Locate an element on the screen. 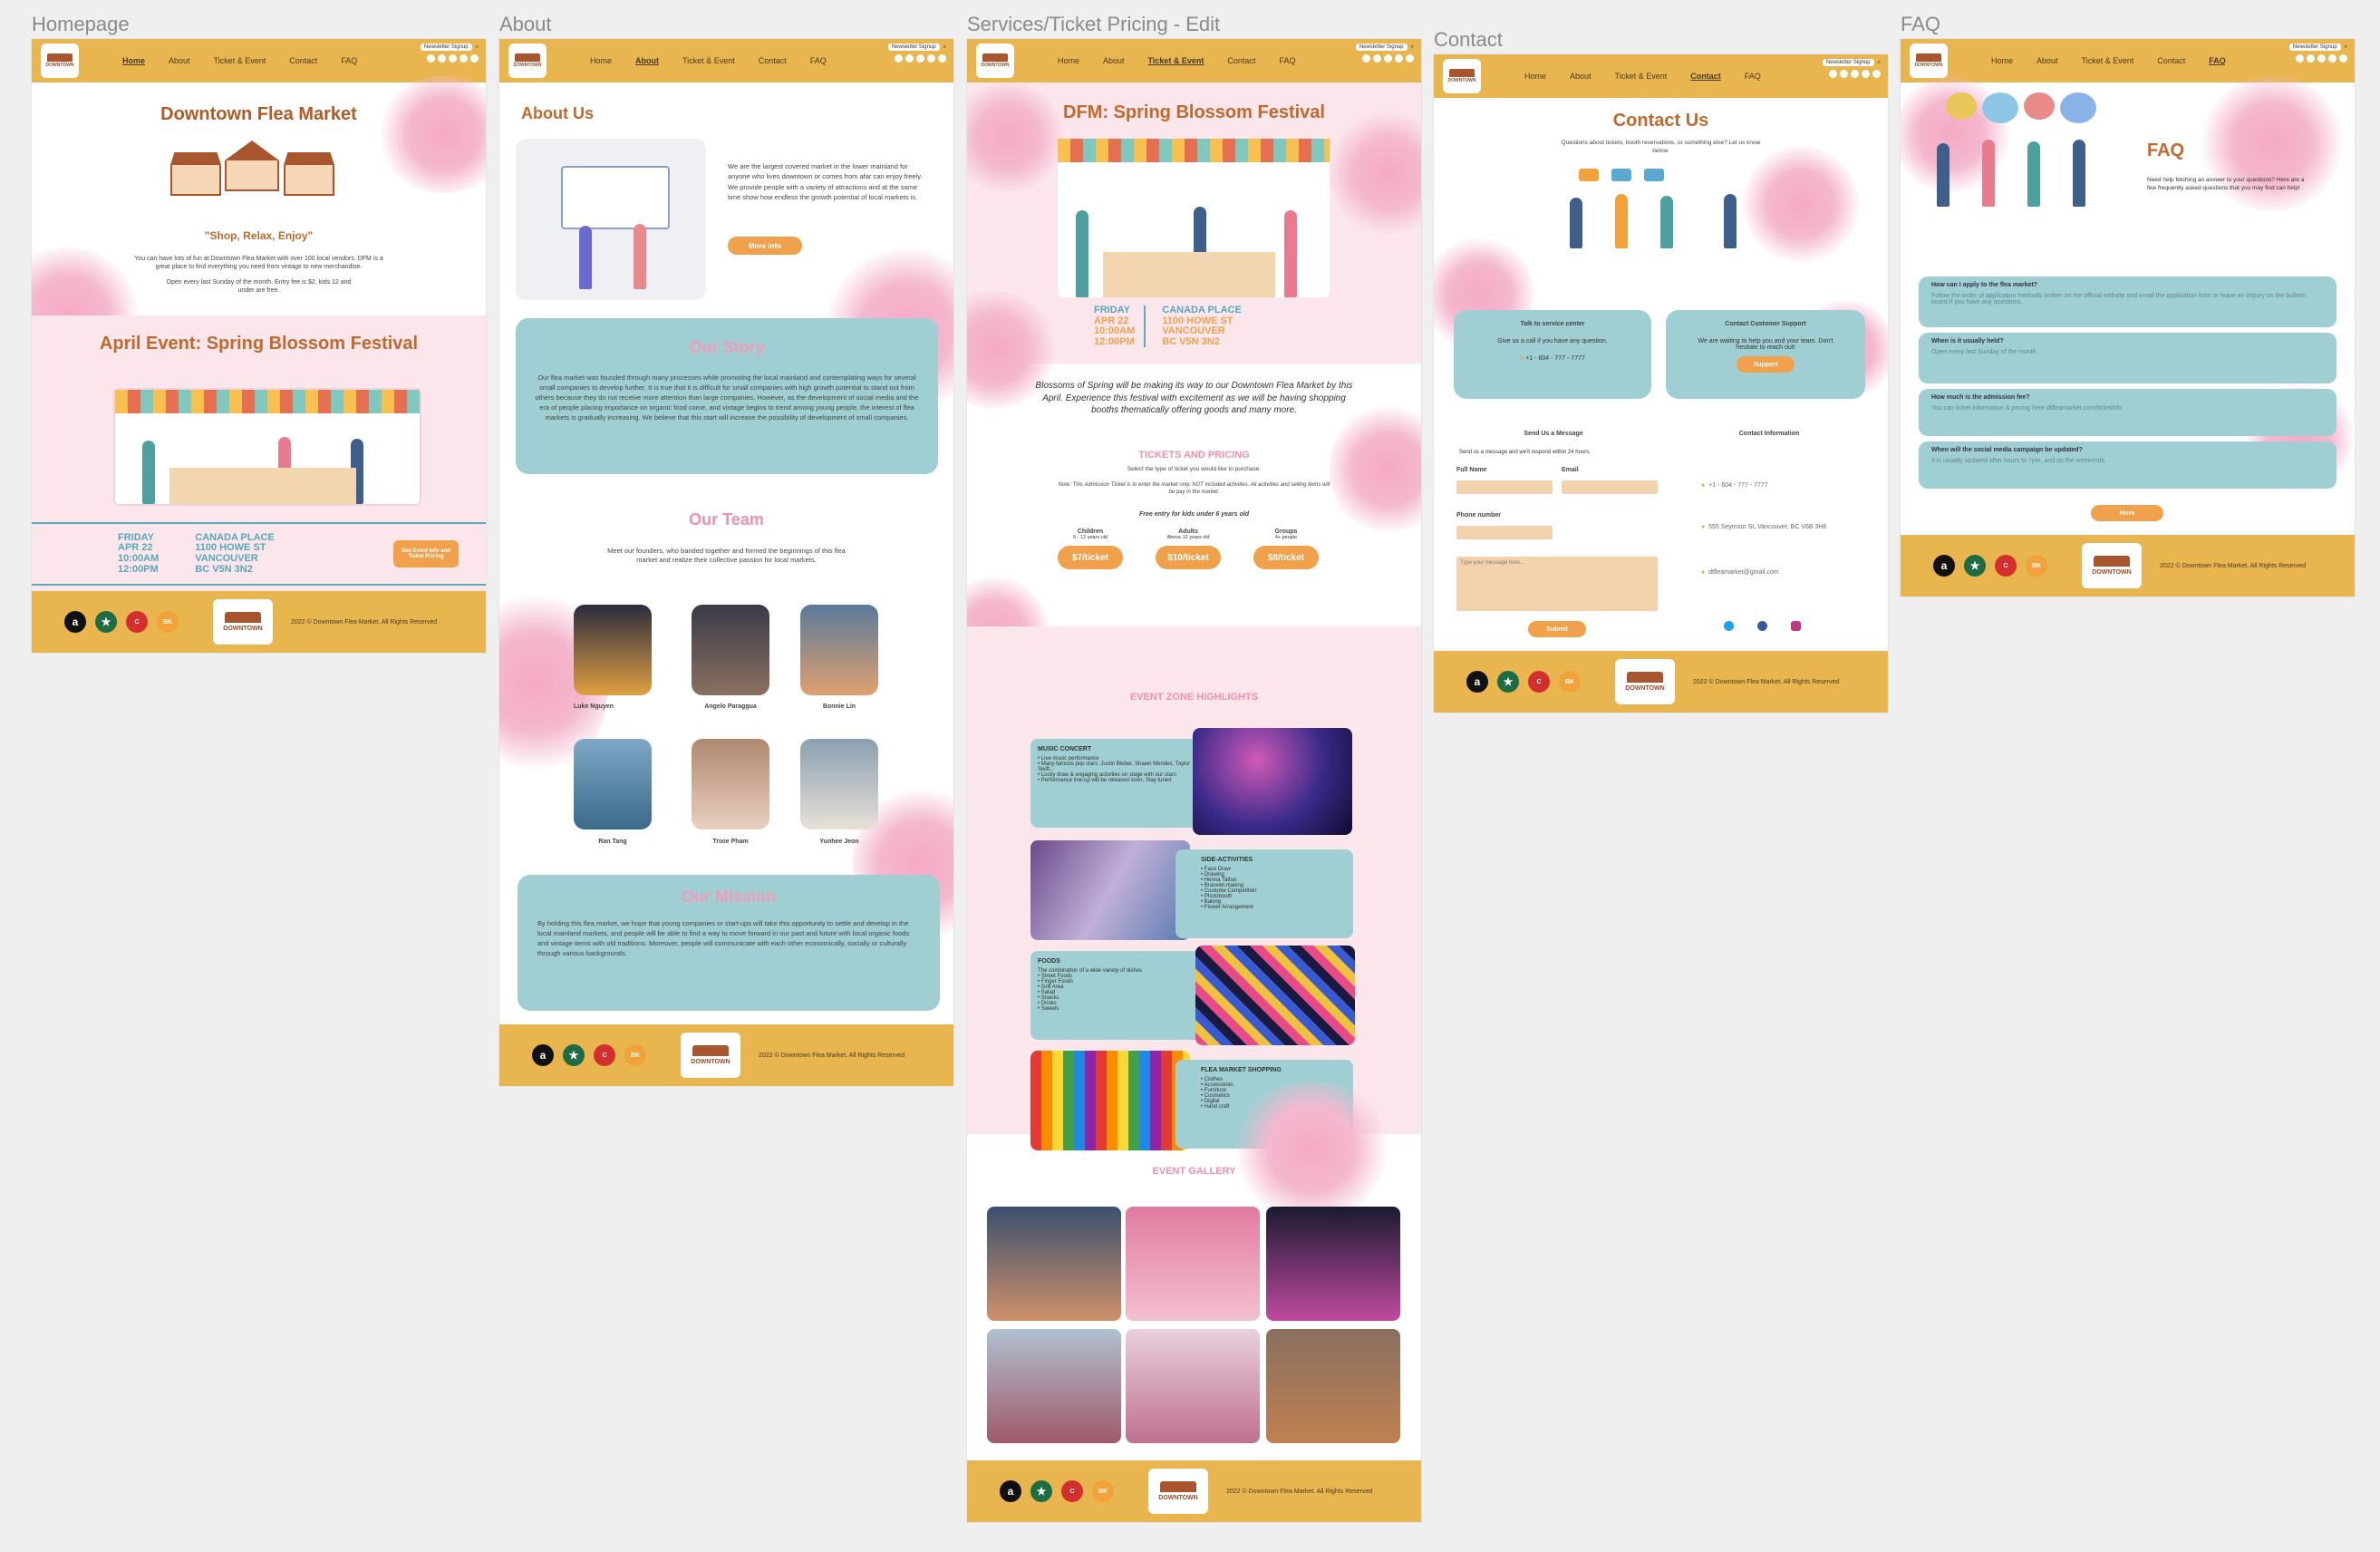  full-name-input is located at coordinates (1505, 487).